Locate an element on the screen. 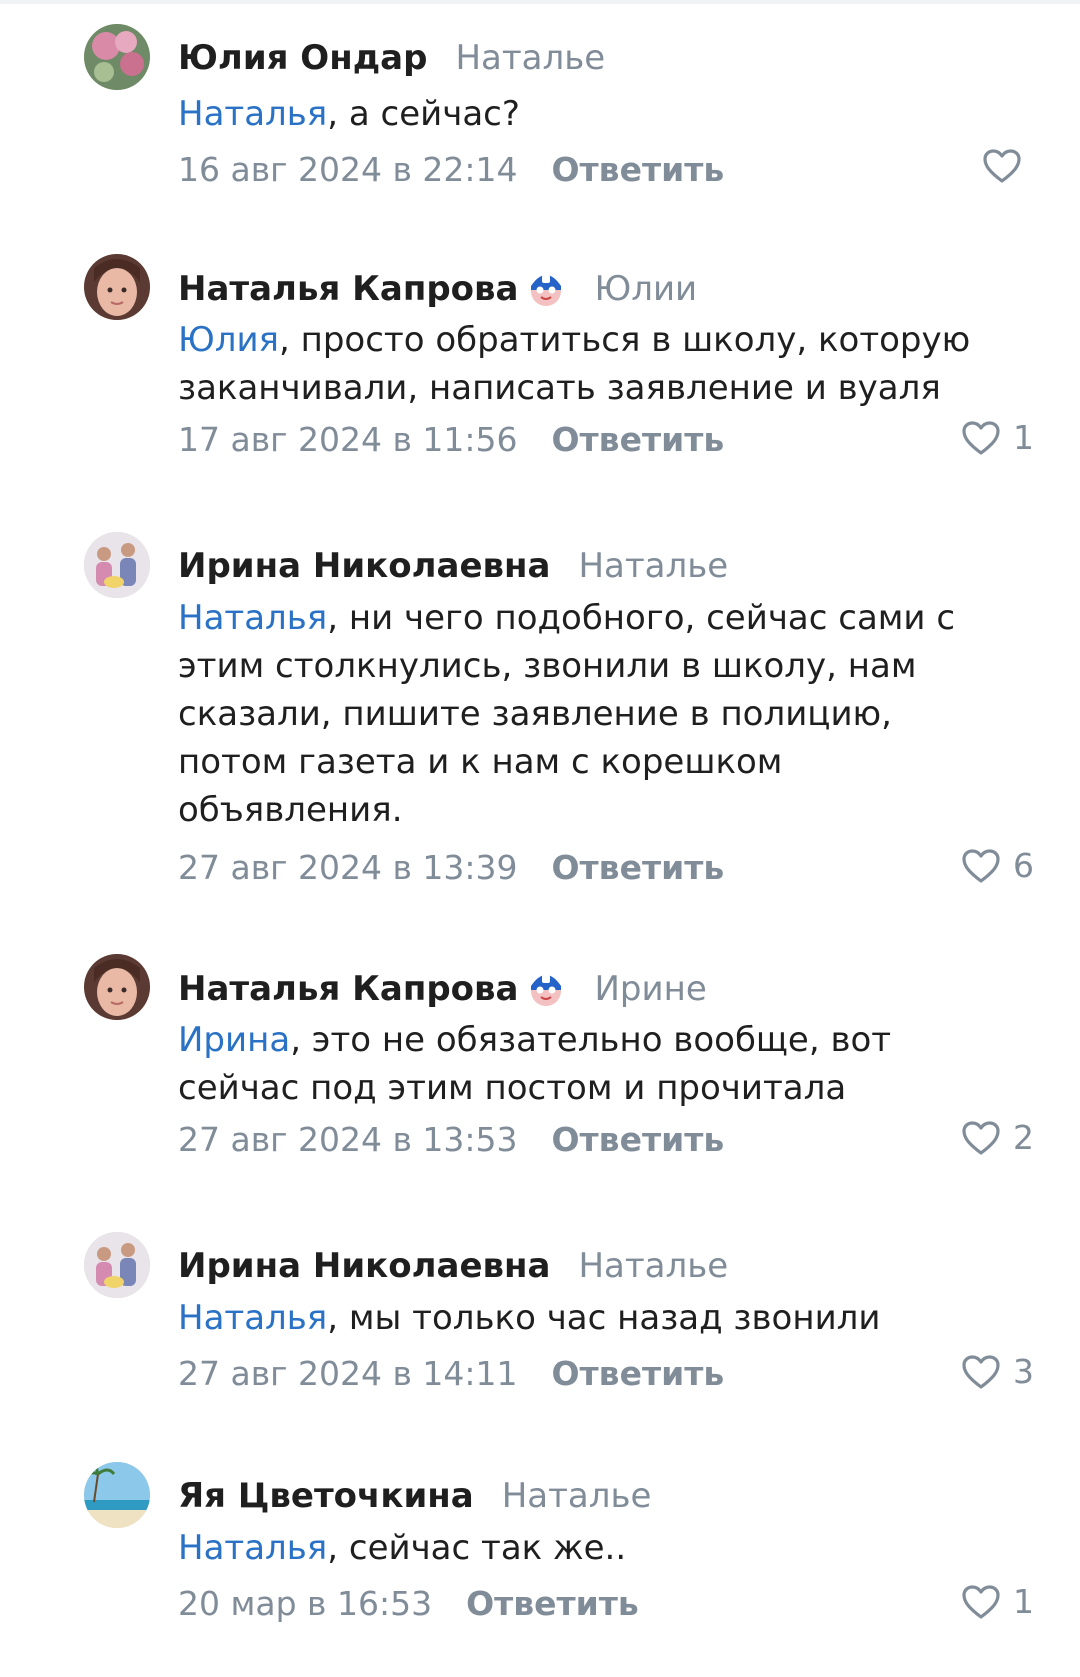 Image resolution: width=1080 pixels, height=1677 pixels. like-count: 2 is located at coordinates (1023, 1137).